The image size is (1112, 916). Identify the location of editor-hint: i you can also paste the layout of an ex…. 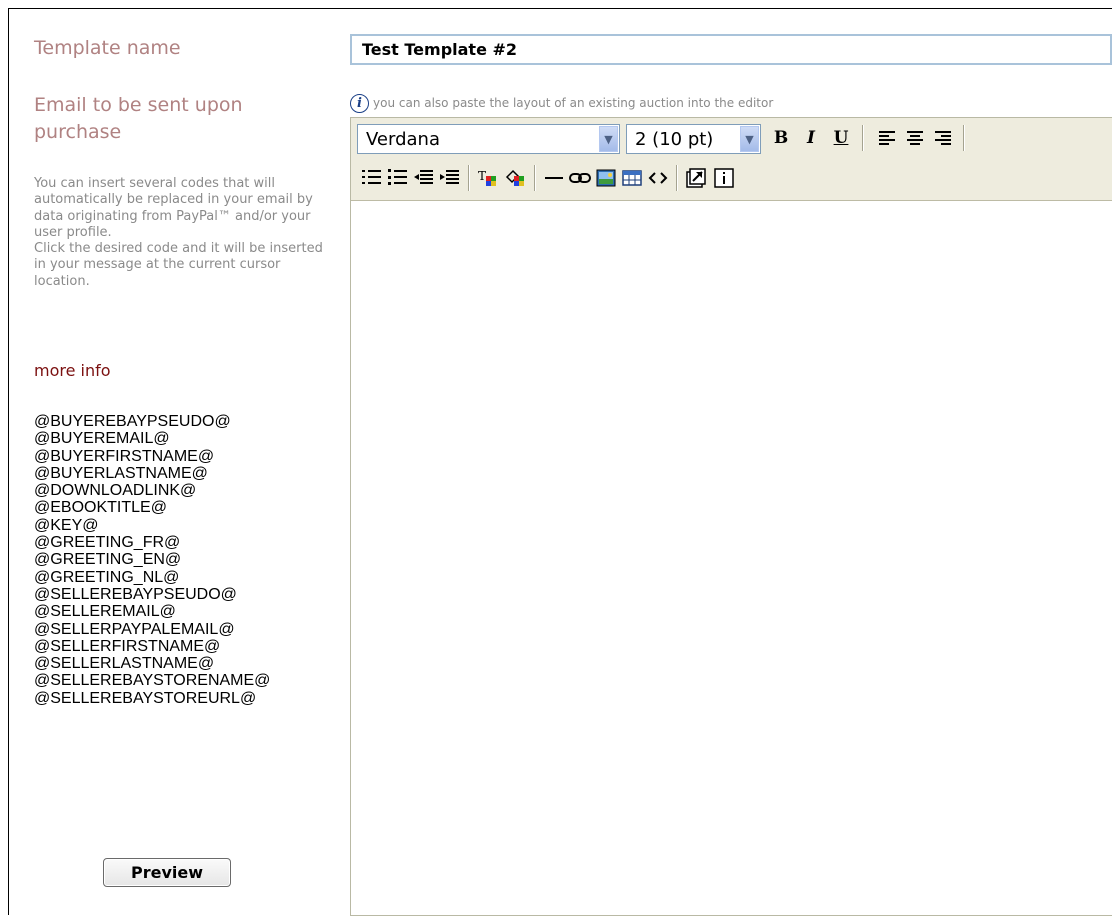
(561, 103).